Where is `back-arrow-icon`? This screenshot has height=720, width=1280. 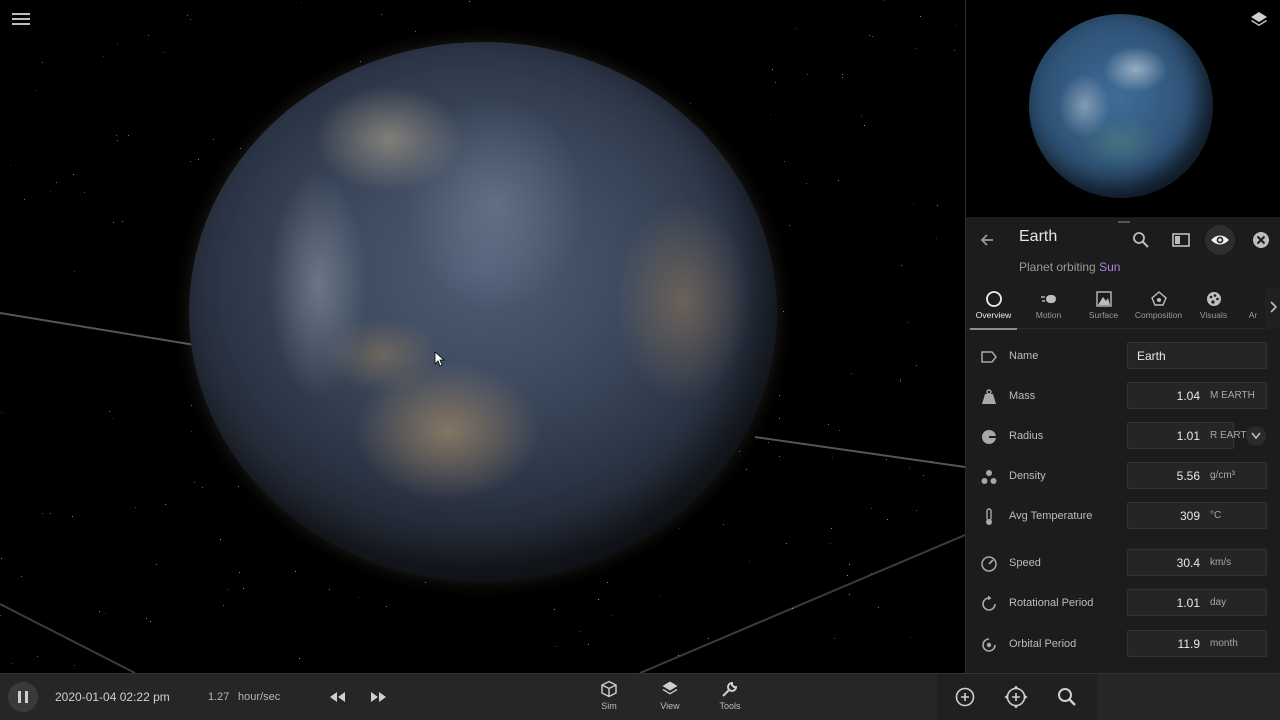
back-arrow-icon is located at coordinates (987, 240).